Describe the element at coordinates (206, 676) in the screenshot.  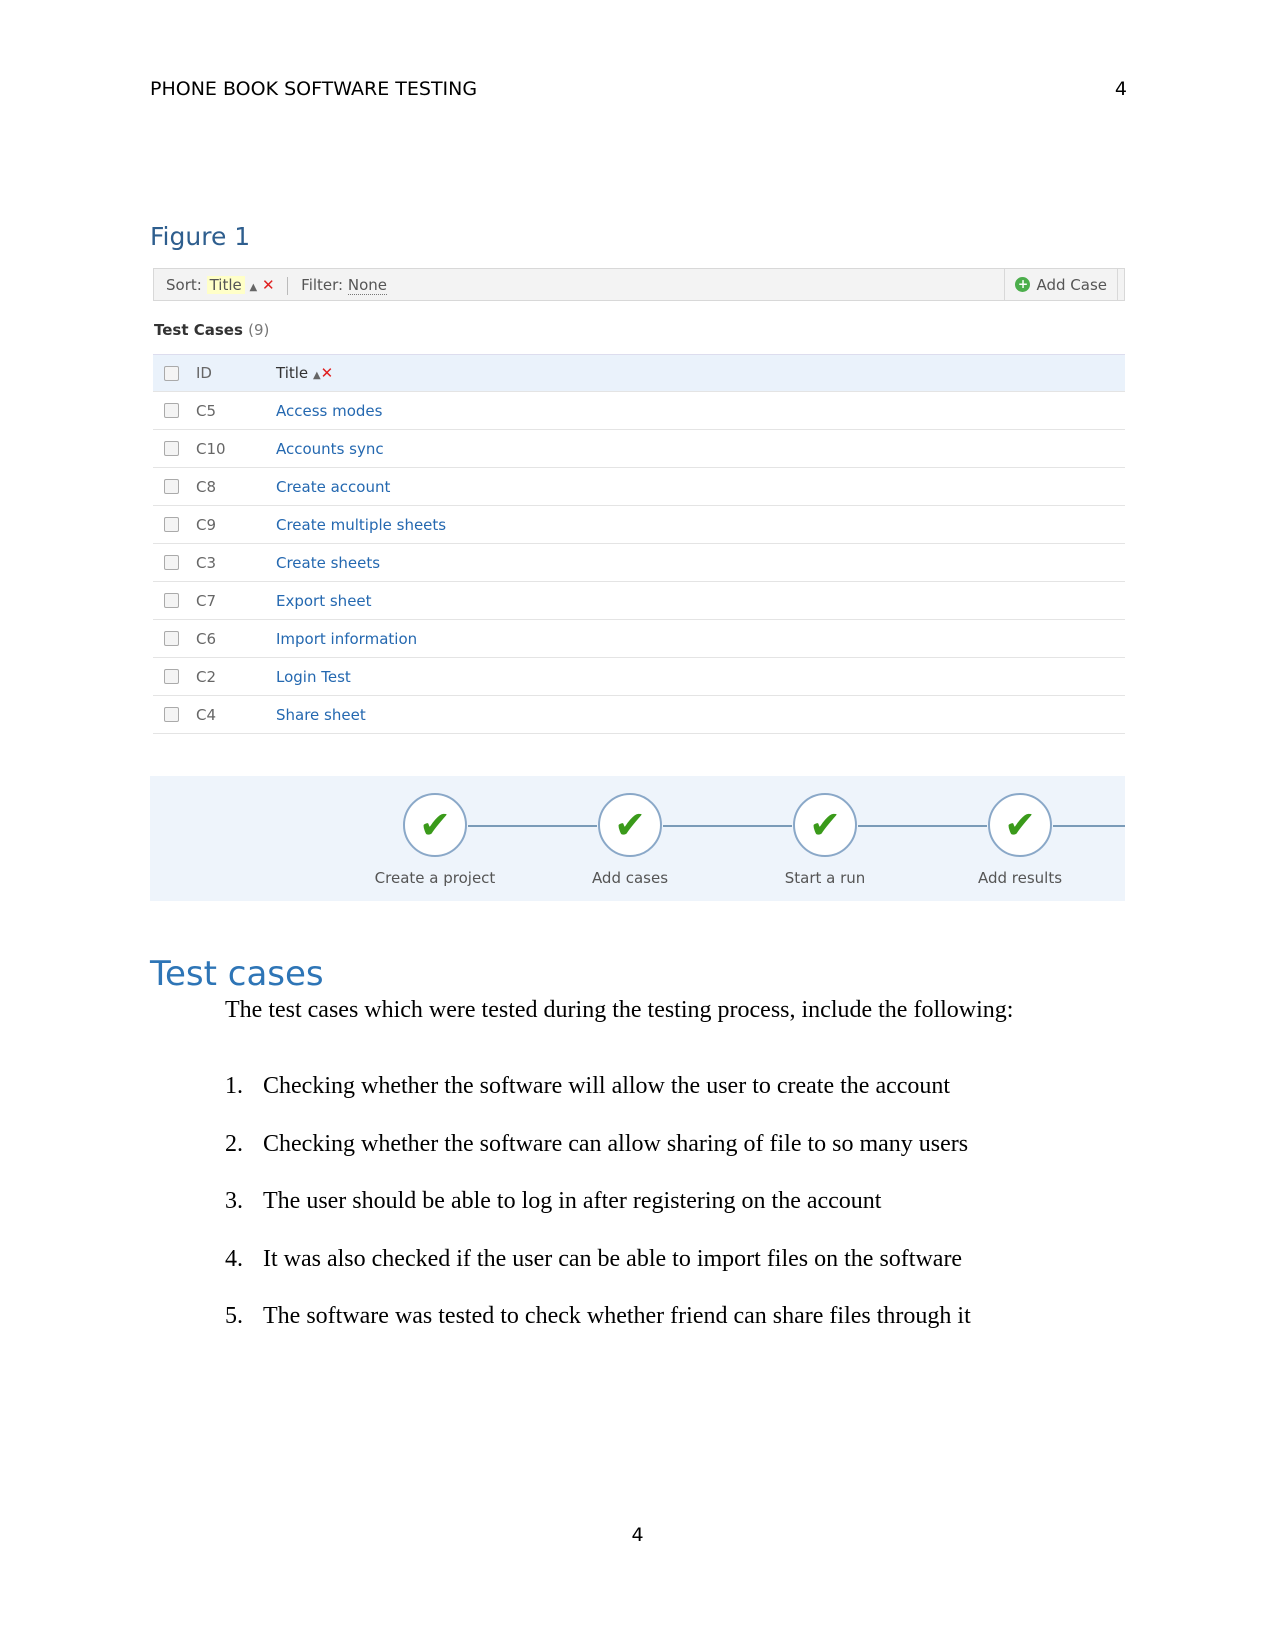
I see `case-id: C2` at that location.